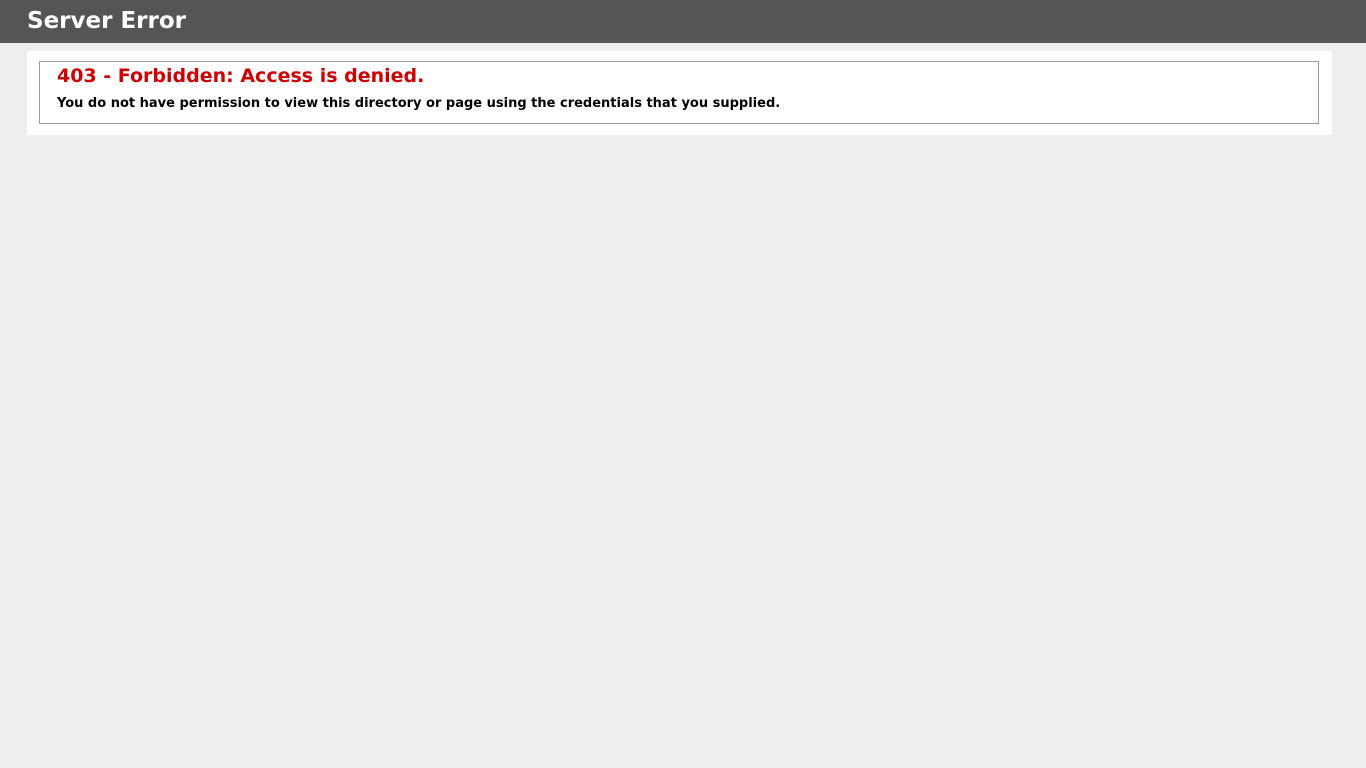  I want to click on page-title: Server Error, so click(106, 21).